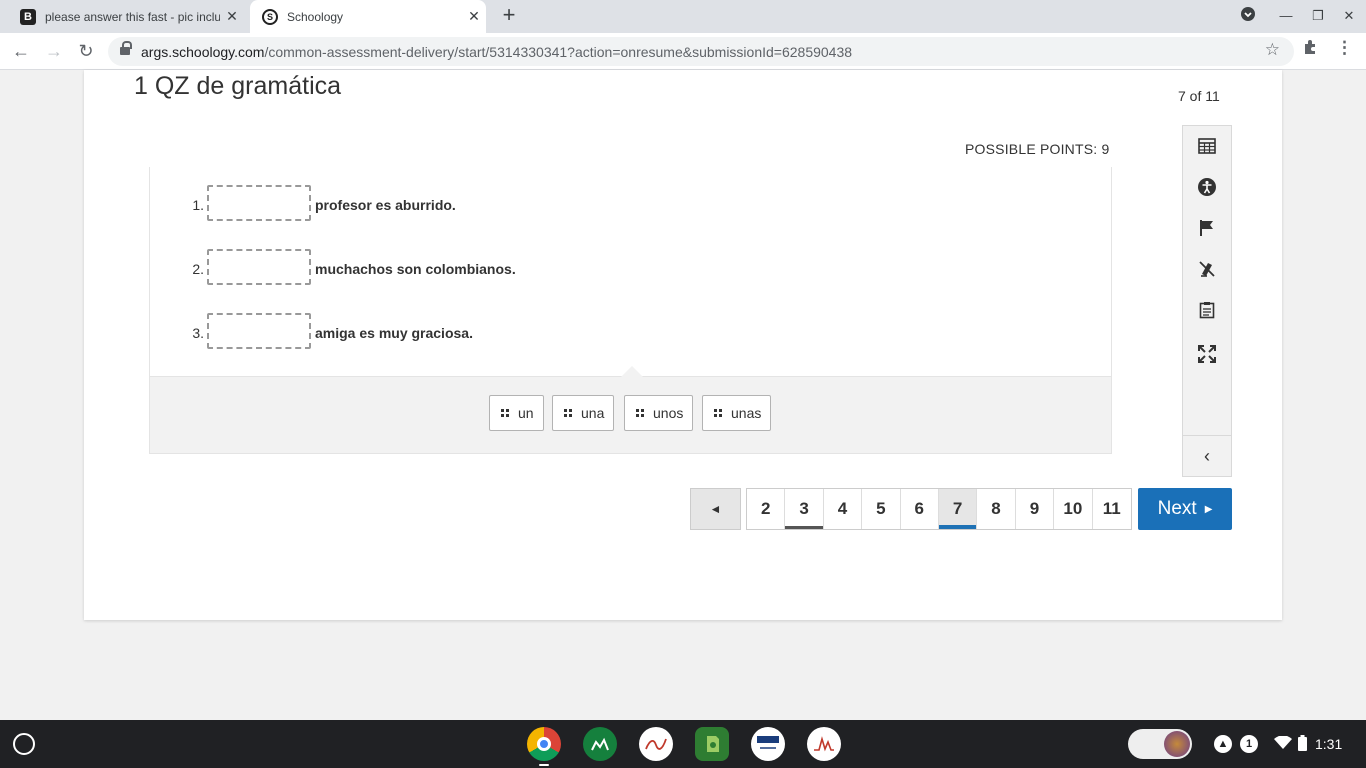 This screenshot has height=768, width=1366. Describe the element at coordinates (1286, 15) in the screenshot. I see `minimize-icon: —` at that location.